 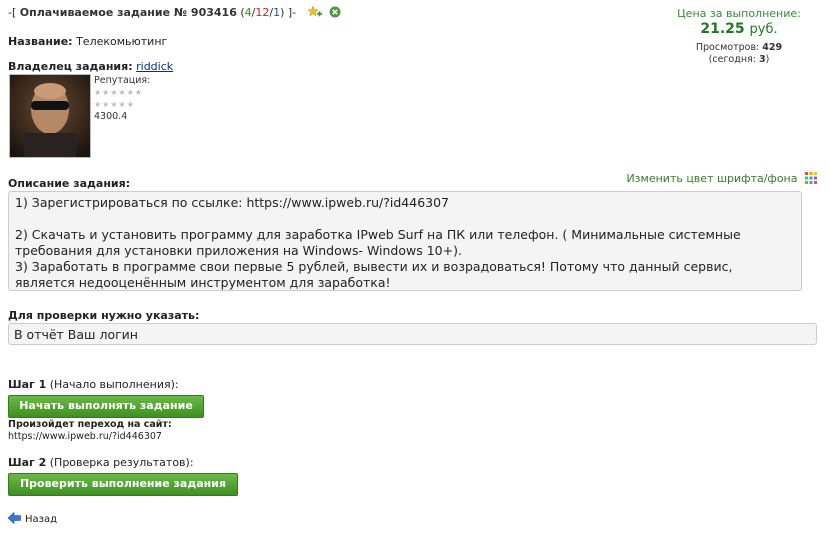 I want to click on start-task-button: Начать выполнять задание, so click(x=106, y=406).